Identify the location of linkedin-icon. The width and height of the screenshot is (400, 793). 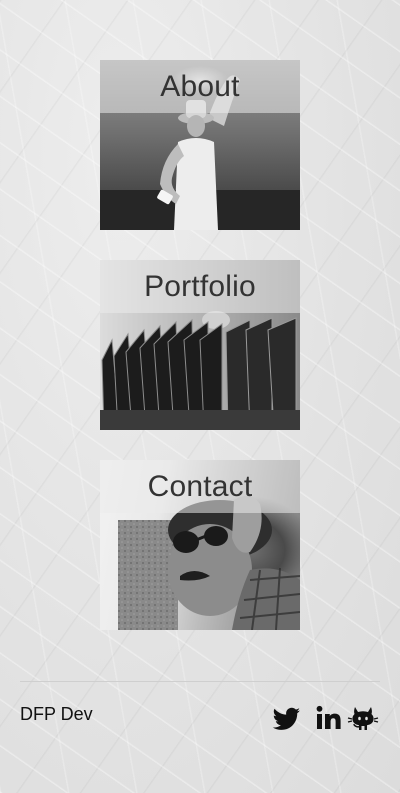
(330, 718).